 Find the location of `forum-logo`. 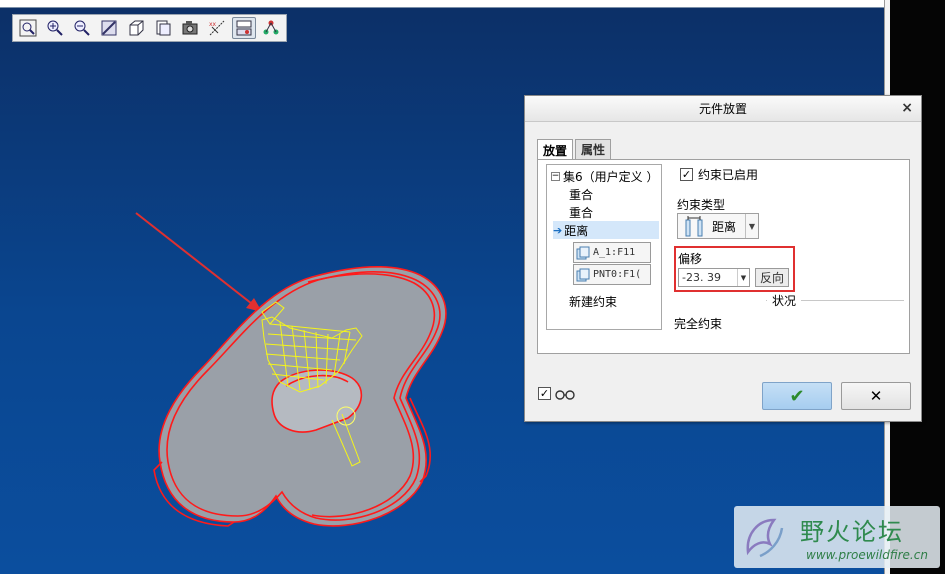

forum-logo is located at coordinates (765, 538).